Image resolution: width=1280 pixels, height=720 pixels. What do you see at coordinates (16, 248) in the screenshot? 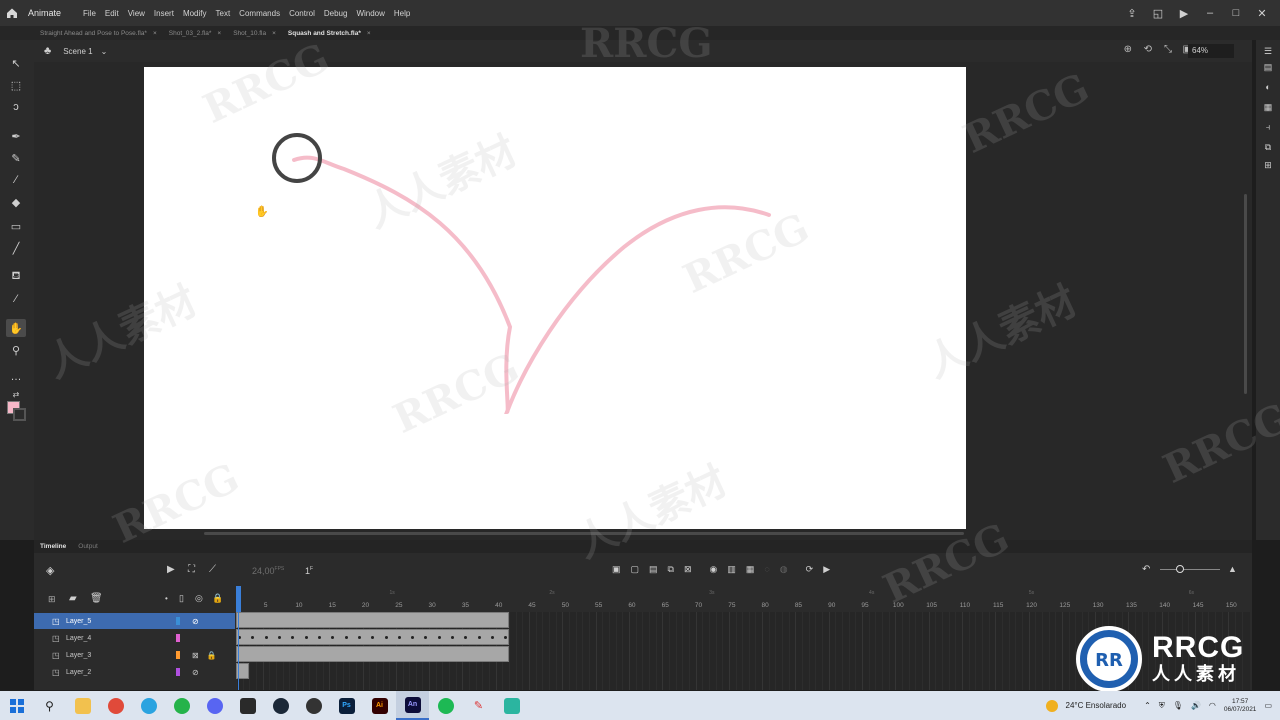
I see `line-tool-icon: ╱` at bounding box center [16, 248].